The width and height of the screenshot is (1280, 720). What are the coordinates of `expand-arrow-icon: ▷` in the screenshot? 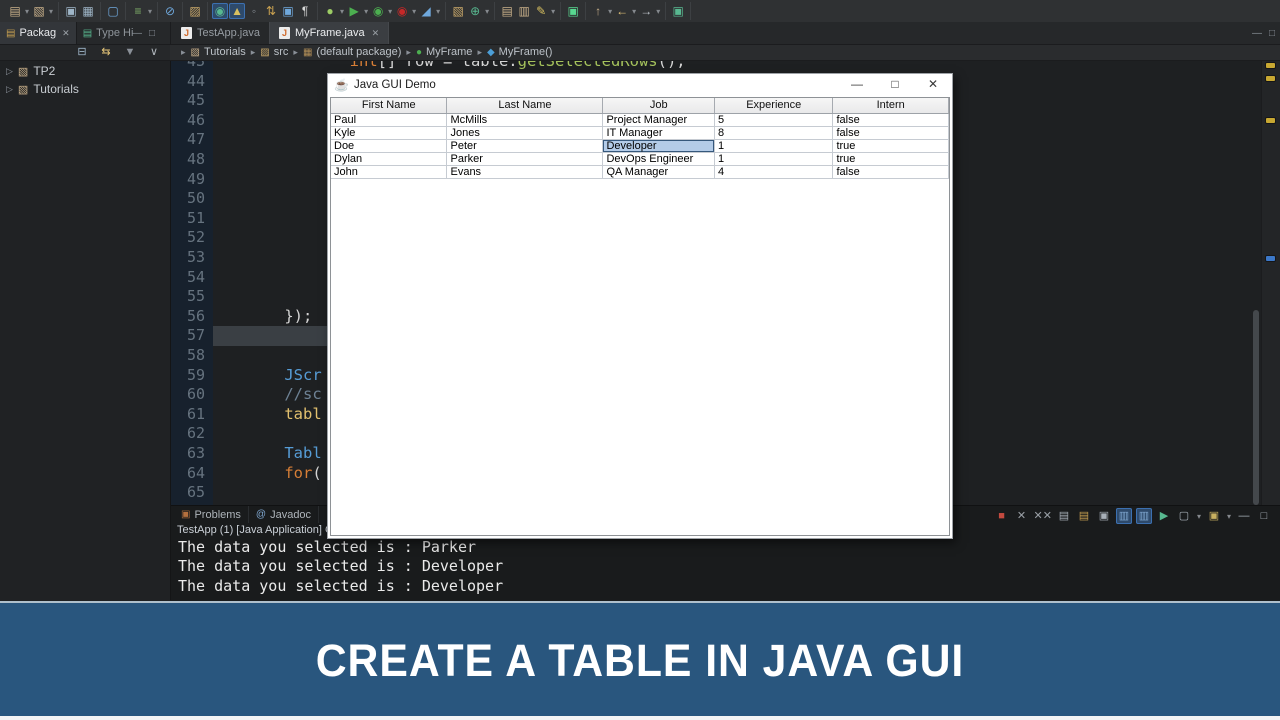 It's located at (9, 89).